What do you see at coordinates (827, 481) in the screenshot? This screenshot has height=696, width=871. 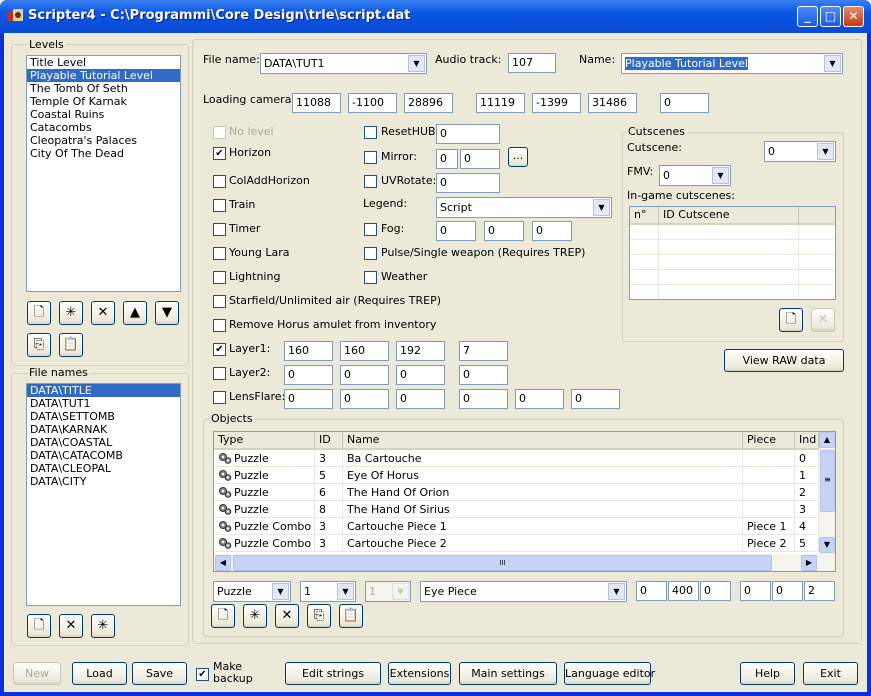 I see `vscroll-thumb: ≡` at bounding box center [827, 481].